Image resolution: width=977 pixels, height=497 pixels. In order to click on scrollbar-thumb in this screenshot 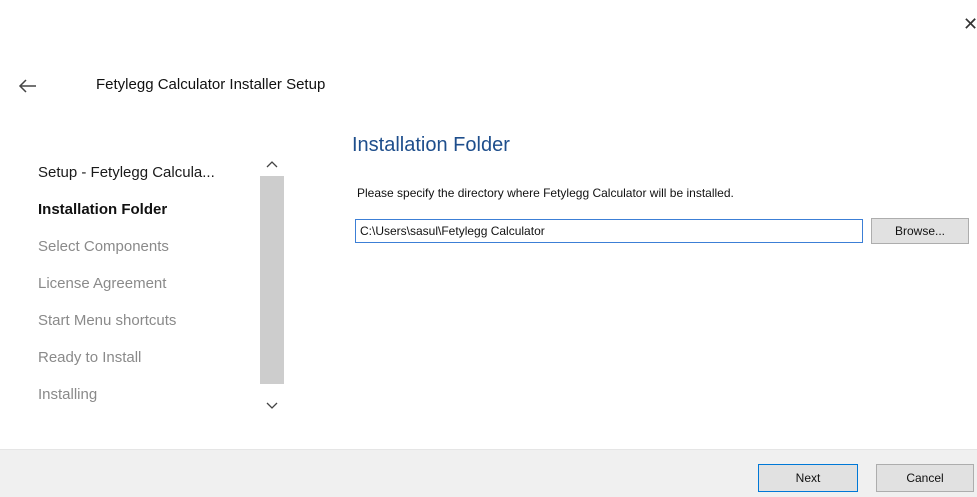, I will do `click(272, 280)`.